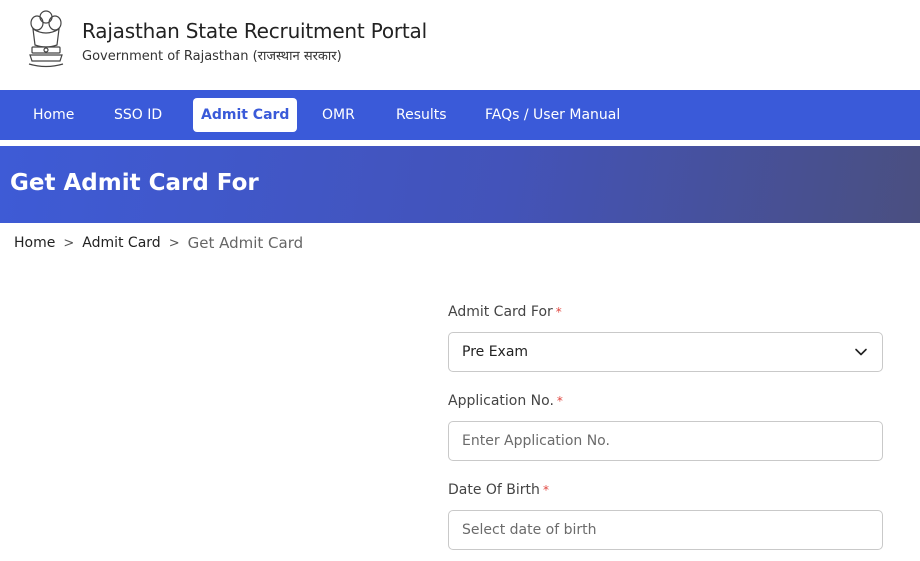  What do you see at coordinates (245, 115) in the screenshot?
I see `nav-item-admit-card: Admit Card` at bounding box center [245, 115].